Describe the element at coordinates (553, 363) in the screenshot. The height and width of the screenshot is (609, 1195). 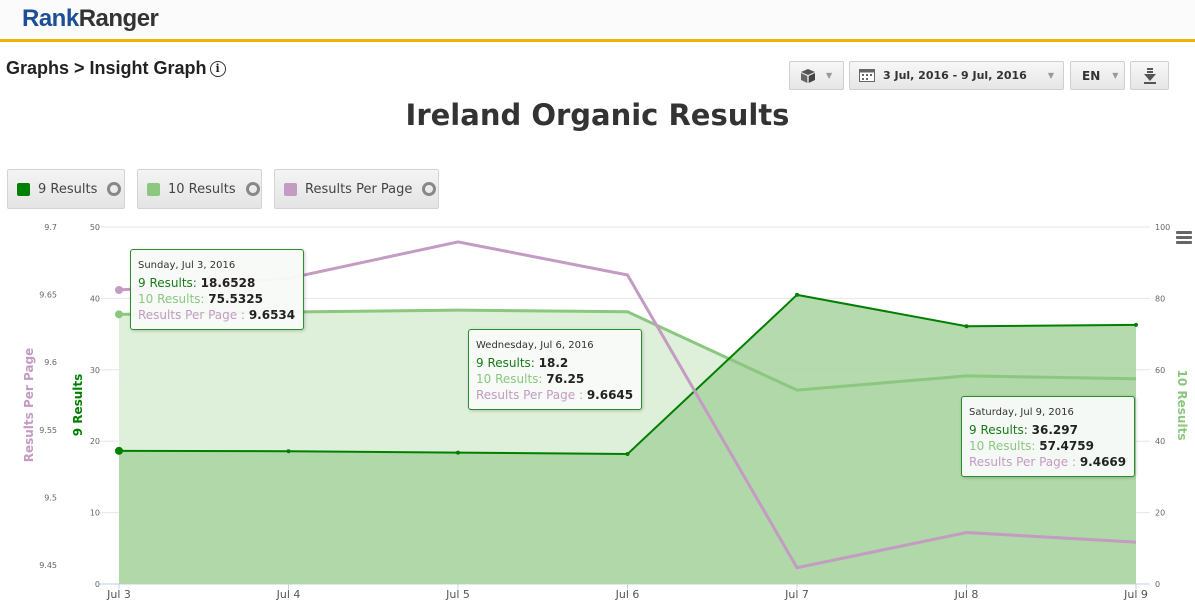
I see `tooltip-value: 18.2` at that location.